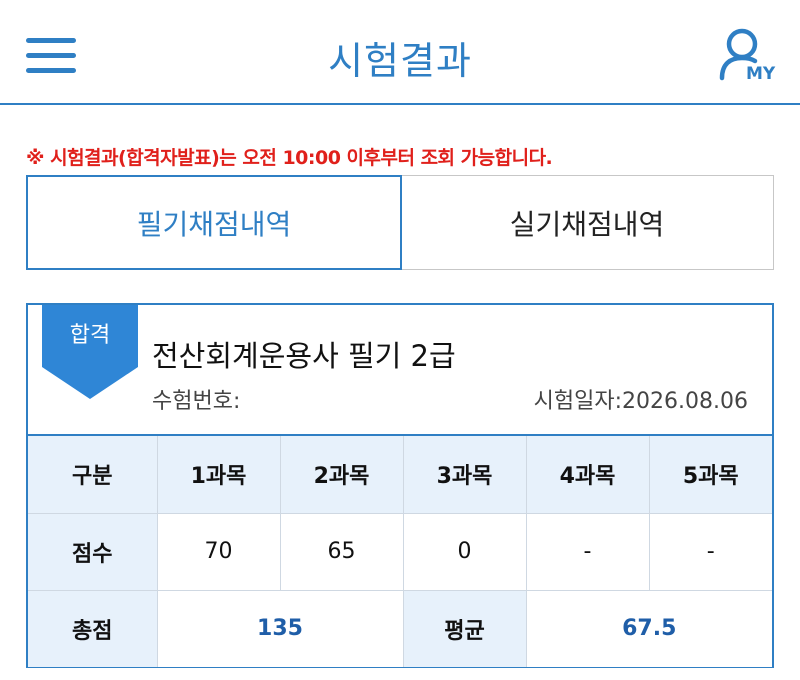 Image resolution: width=800 pixels, height=680 pixels. What do you see at coordinates (93, 551) in the screenshot?
I see `scores-label: 점수` at bounding box center [93, 551].